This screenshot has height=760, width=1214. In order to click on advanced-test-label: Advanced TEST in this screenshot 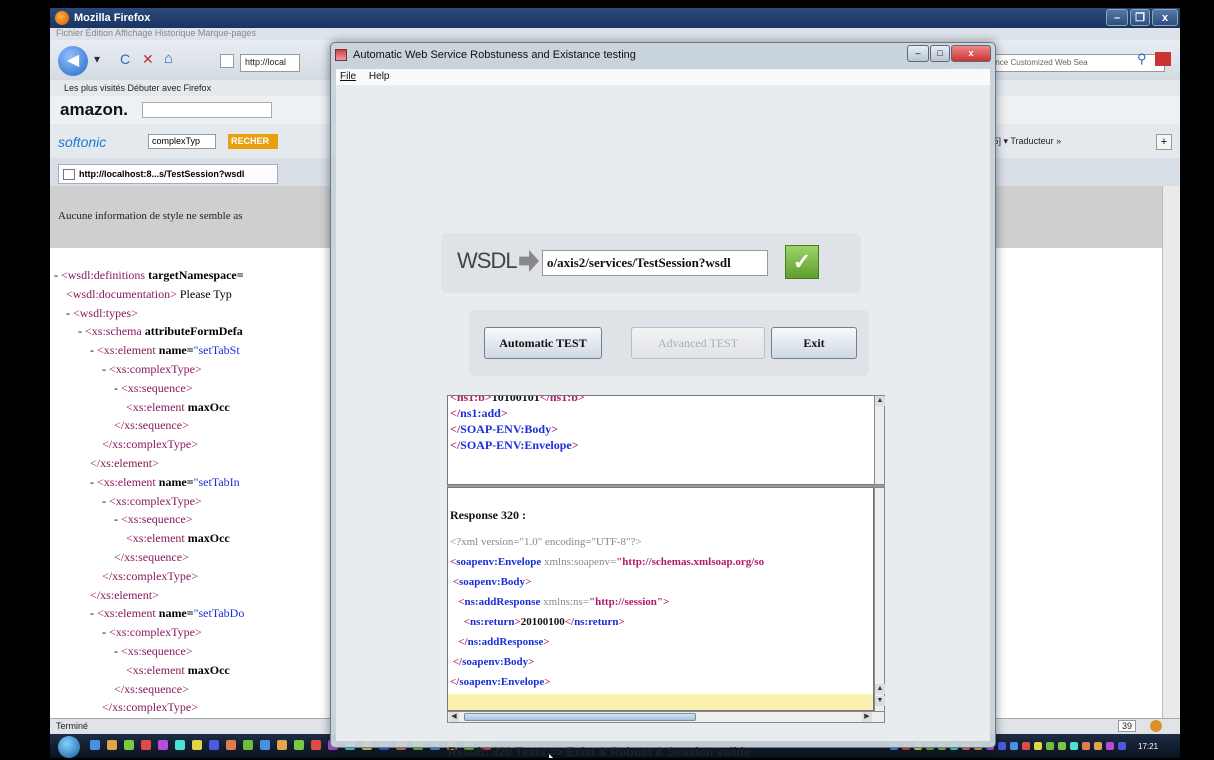, I will do `click(698, 343)`.